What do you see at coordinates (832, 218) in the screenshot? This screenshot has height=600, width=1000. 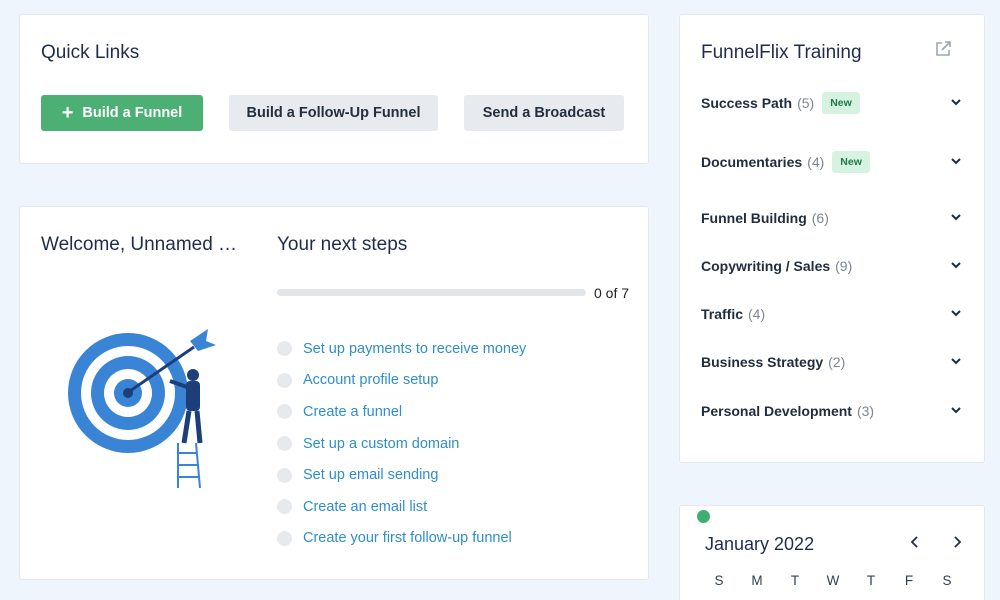 I see `training-item: Funnel Building (6)` at bounding box center [832, 218].